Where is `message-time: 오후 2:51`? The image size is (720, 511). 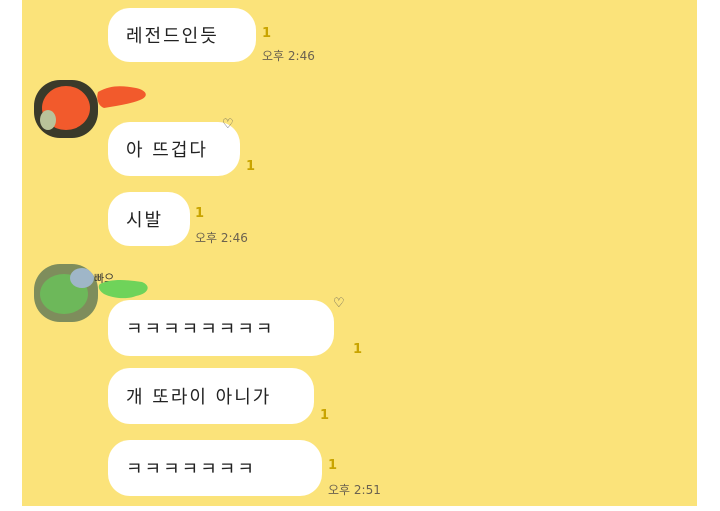
message-time: 오후 2:51 is located at coordinates (354, 490).